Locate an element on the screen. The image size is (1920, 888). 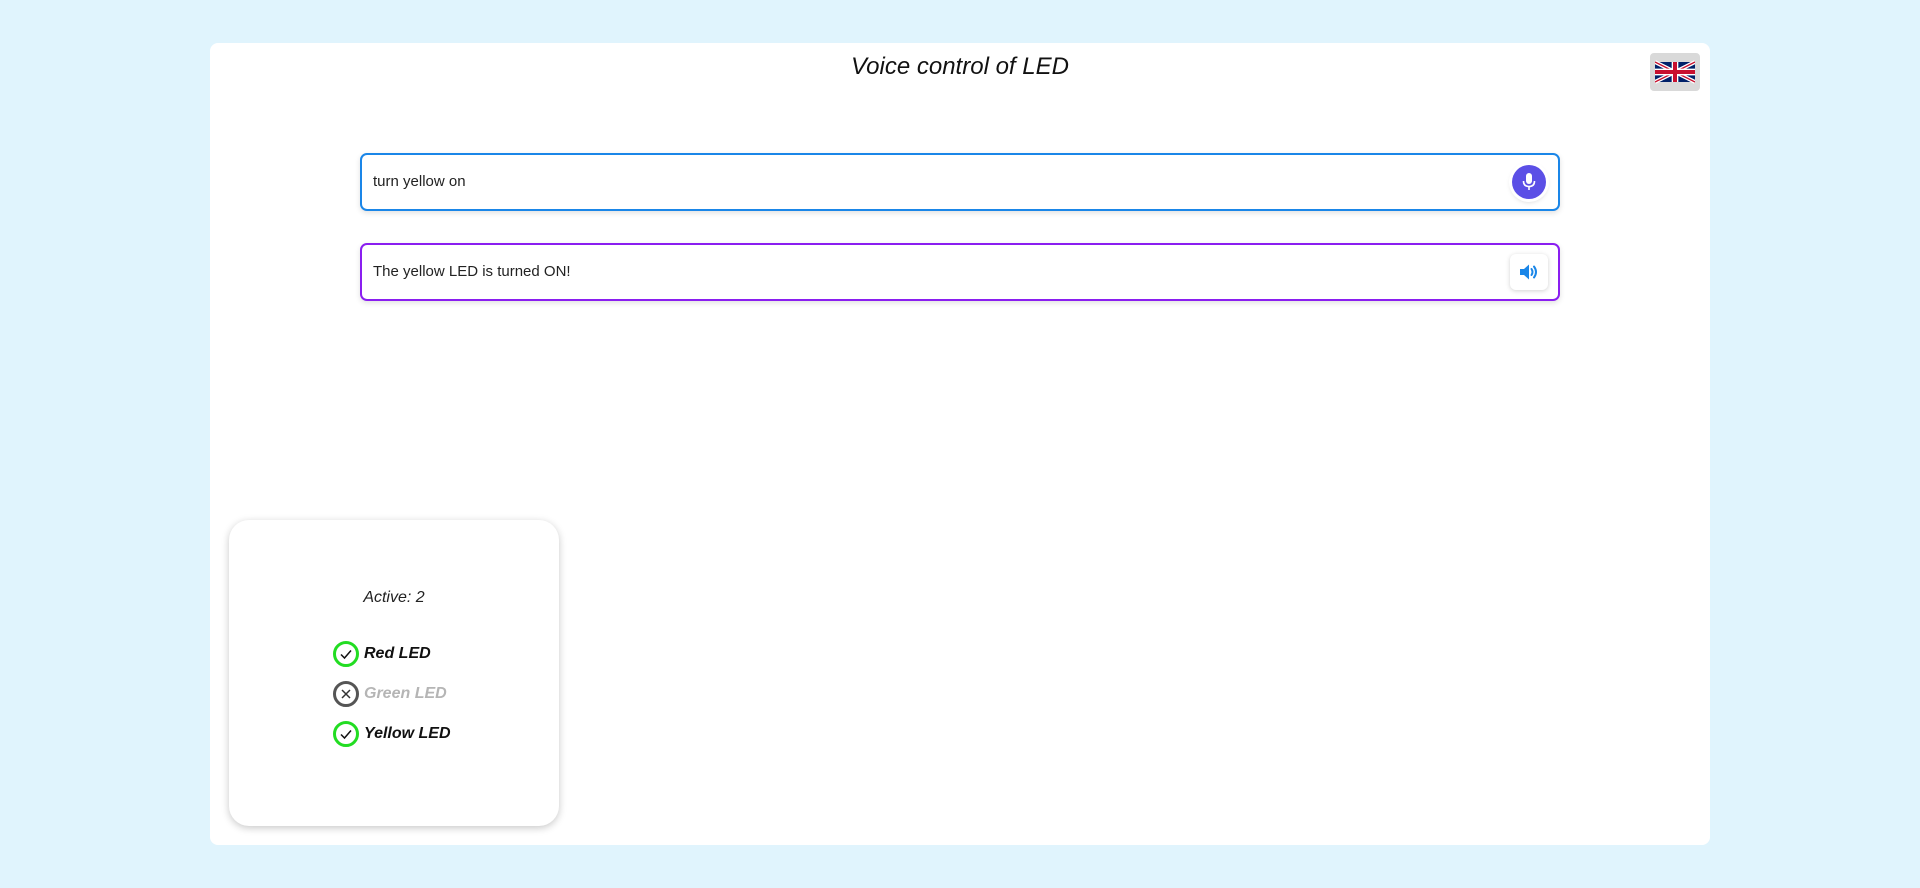
microphone-icon is located at coordinates (1529, 181).